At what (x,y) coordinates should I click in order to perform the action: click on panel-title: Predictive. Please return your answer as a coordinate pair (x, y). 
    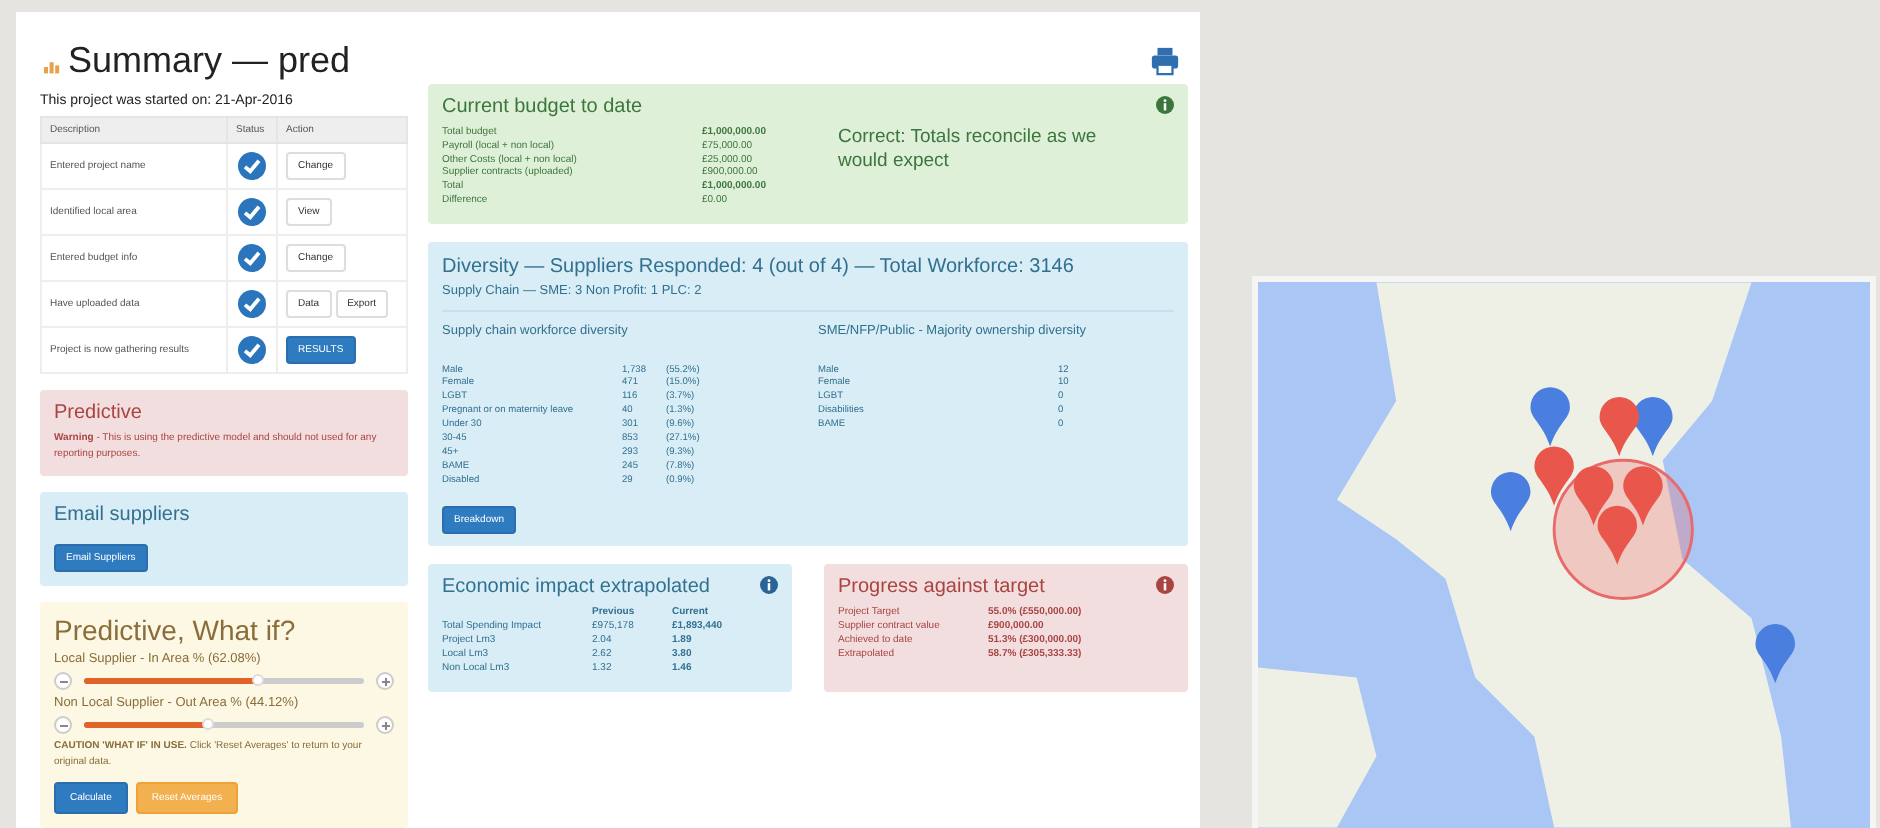
    Looking at the image, I should click on (99, 413).